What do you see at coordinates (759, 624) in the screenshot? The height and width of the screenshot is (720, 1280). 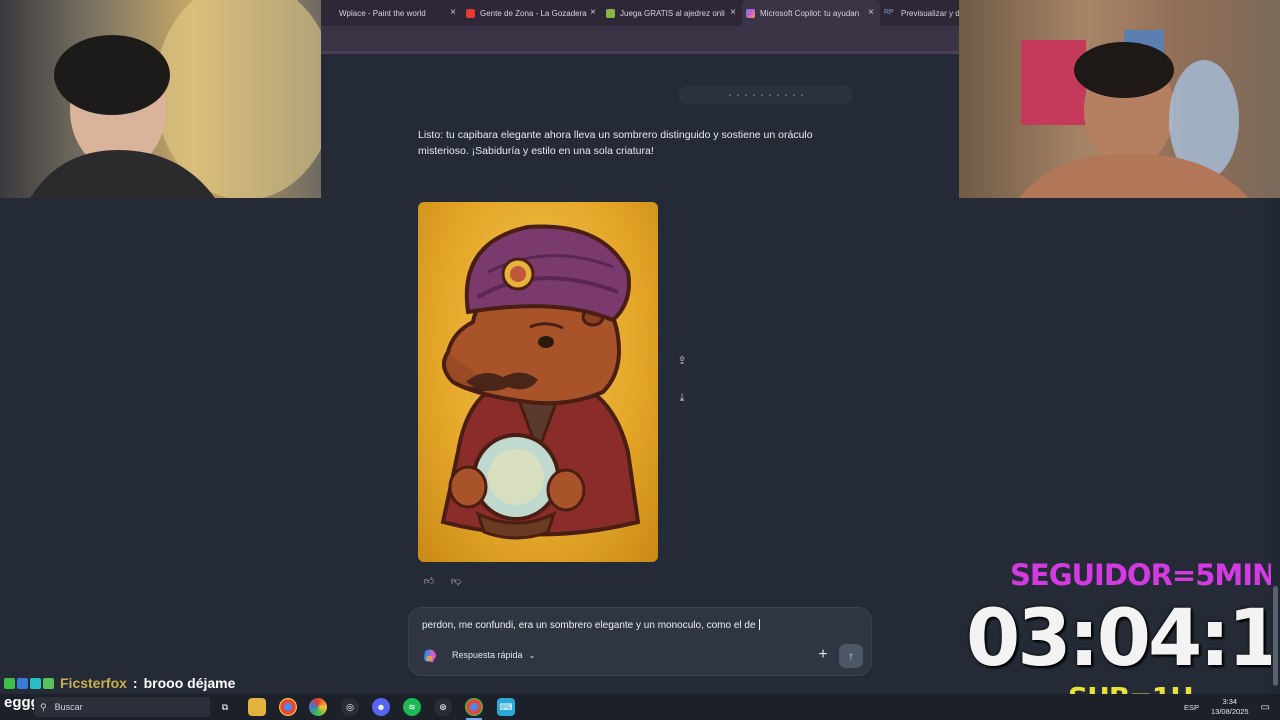 I see `text-caret` at bounding box center [759, 624].